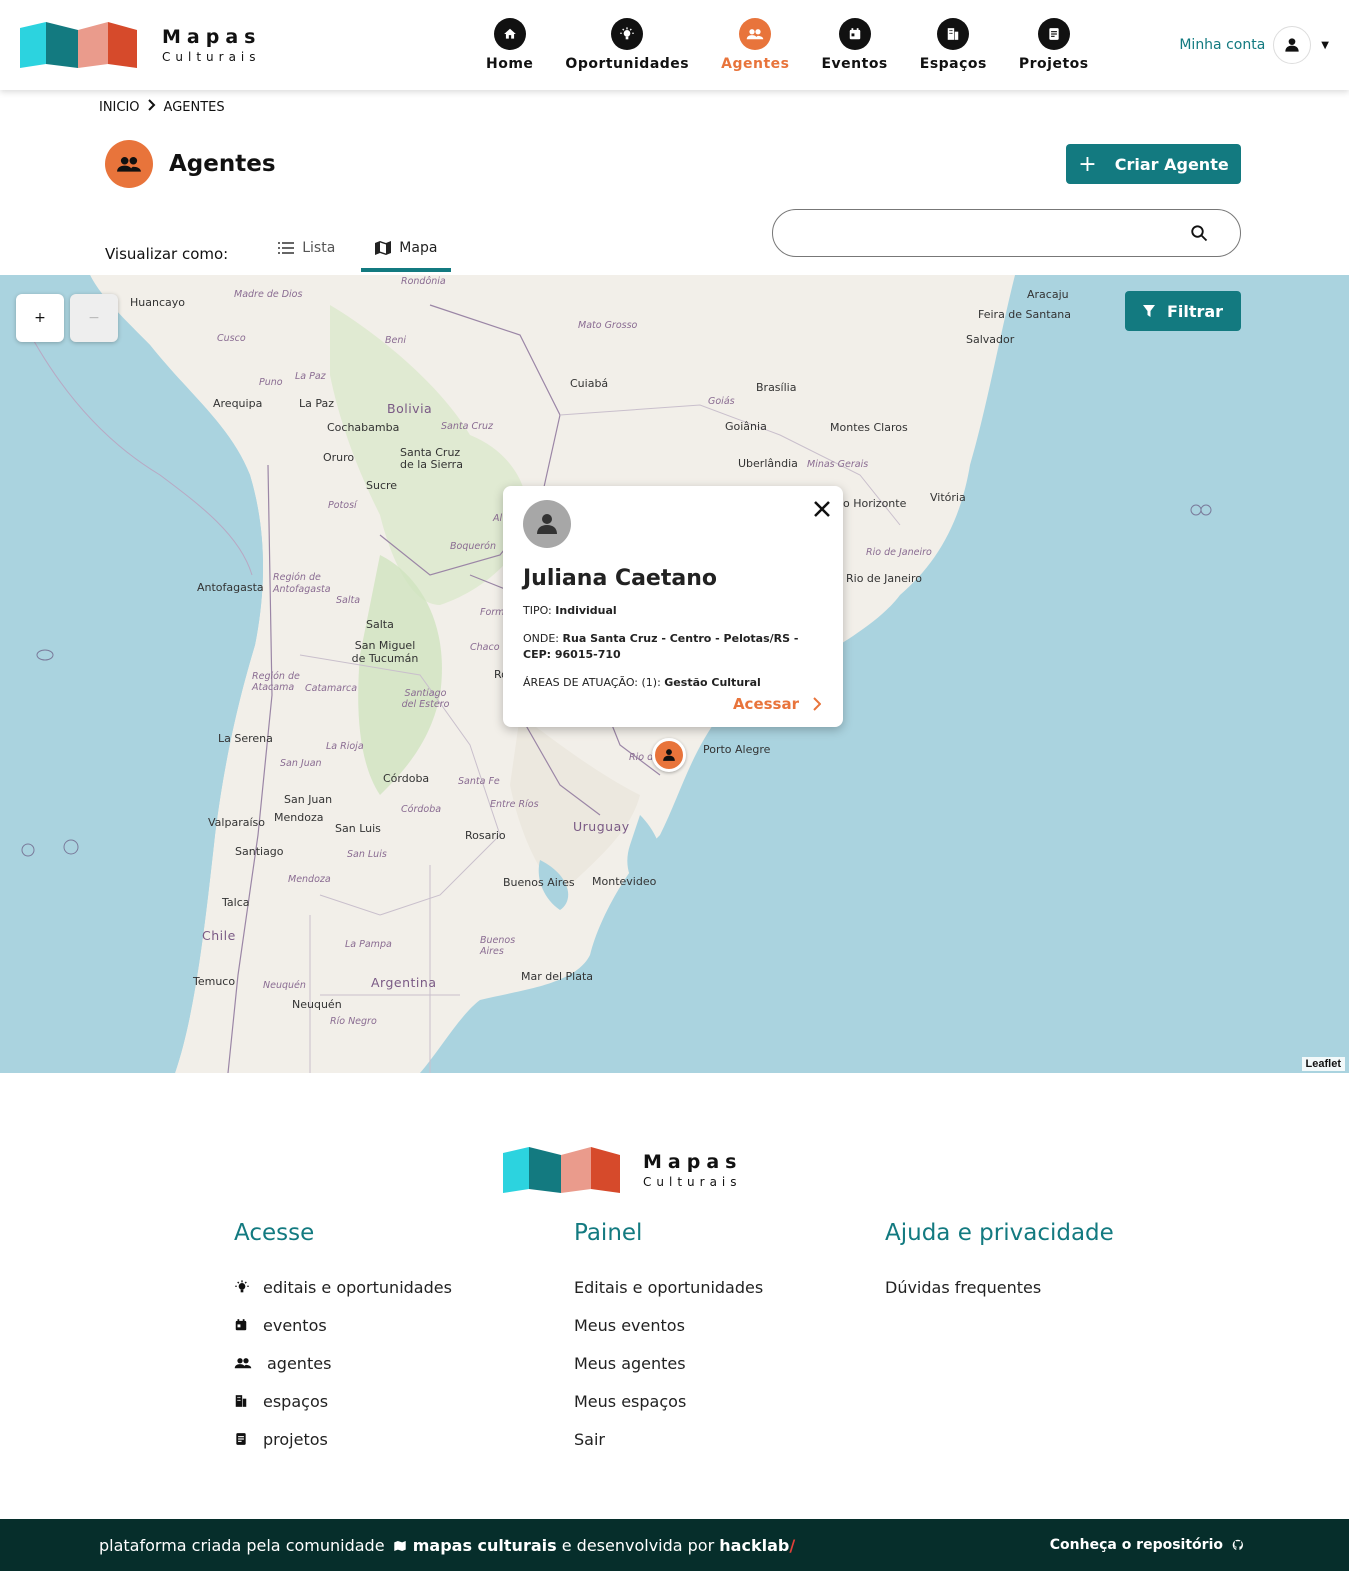  I want to click on breadcrumb-current: AGENTES, so click(194, 107).